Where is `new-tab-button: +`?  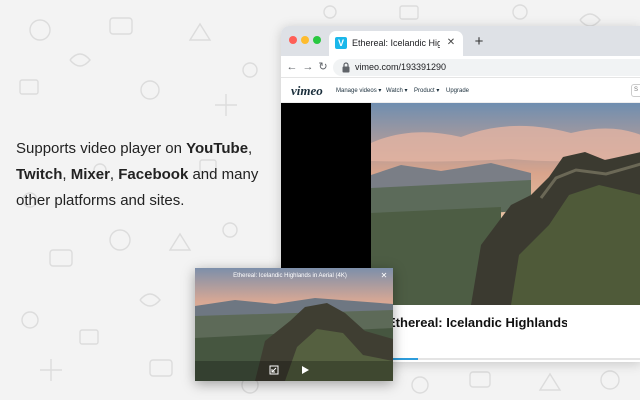
new-tab-button: + is located at coordinates (479, 42).